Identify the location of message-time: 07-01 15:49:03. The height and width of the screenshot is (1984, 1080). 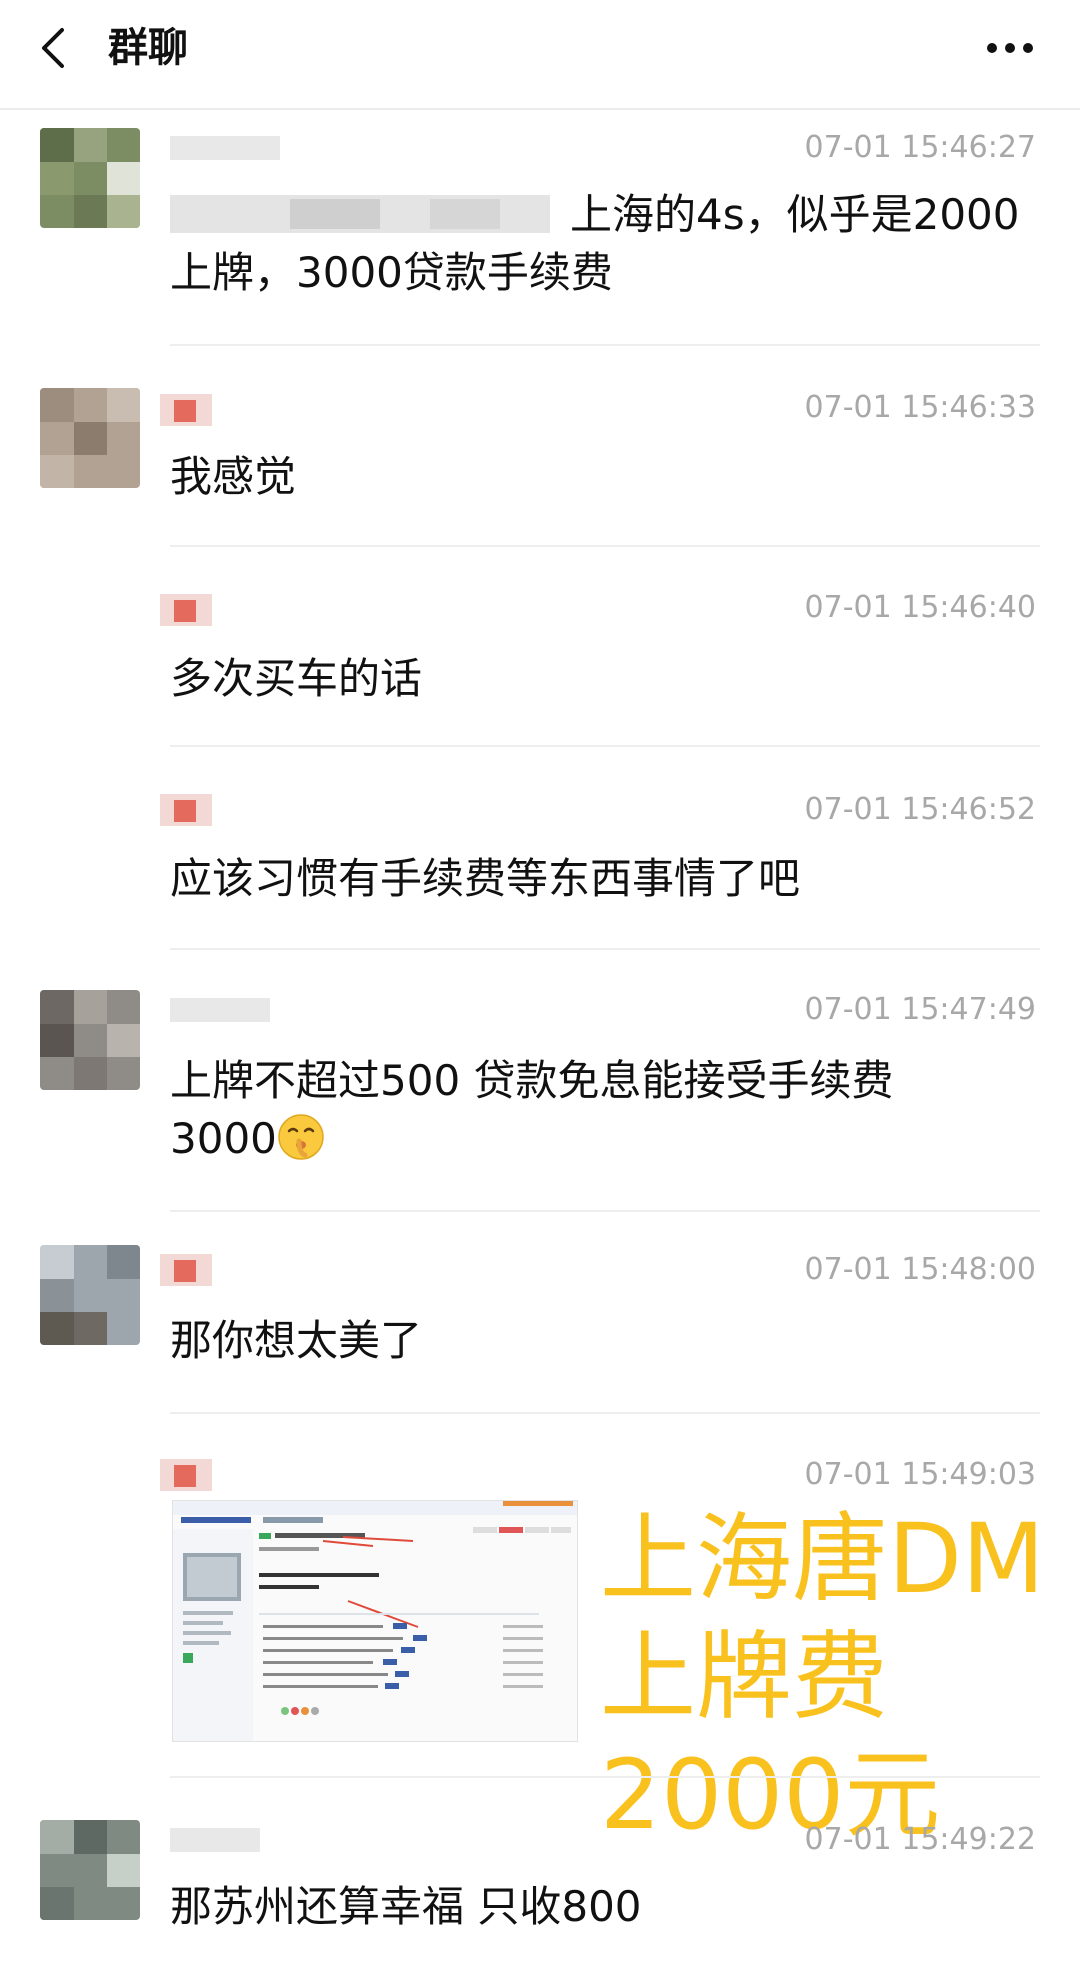
(920, 1474).